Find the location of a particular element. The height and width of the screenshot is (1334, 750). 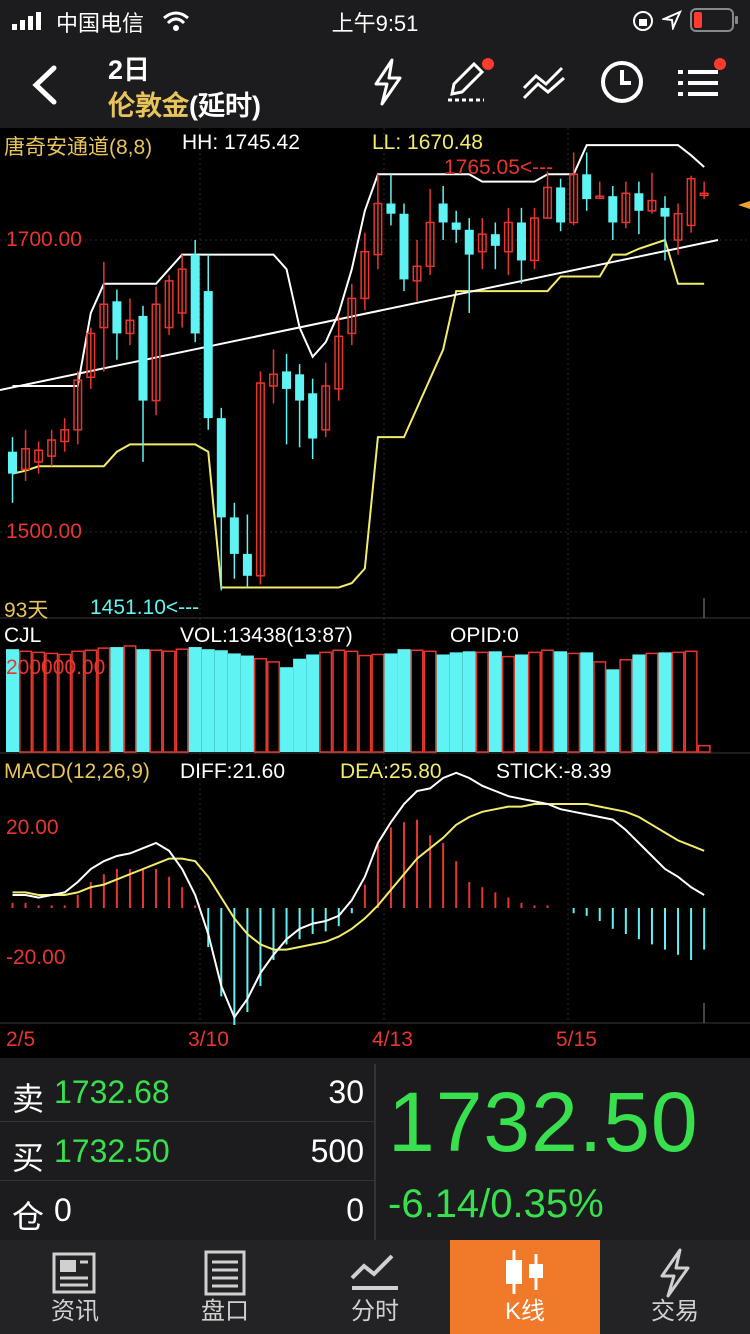

sell-row: 卖 1732.68 30 is located at coordinates (187, 1093).